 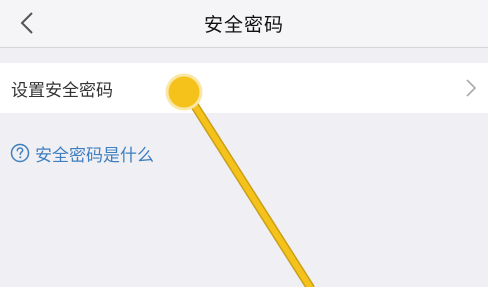 I want to click on annotation-marker, so click(x=184, y=92).